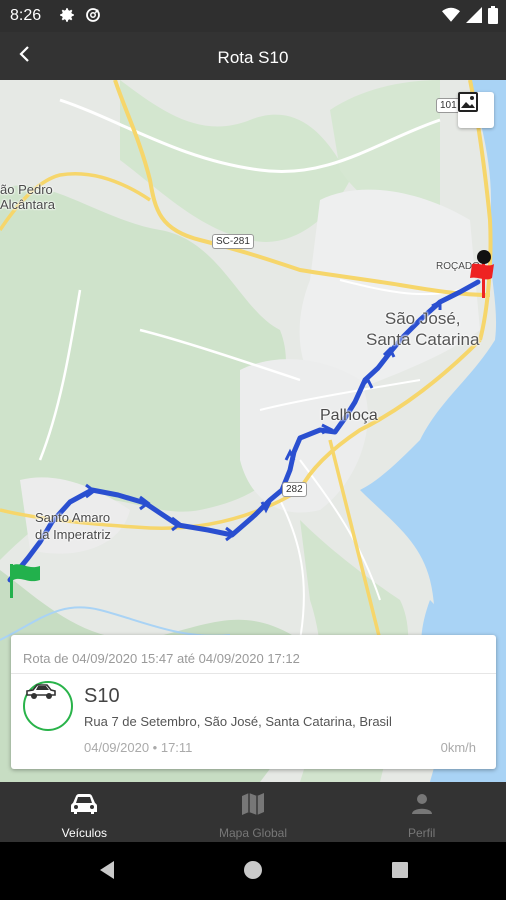 This screenshot has height=900, width=506. I want to click on recents-square-icon, so click(400, 872).